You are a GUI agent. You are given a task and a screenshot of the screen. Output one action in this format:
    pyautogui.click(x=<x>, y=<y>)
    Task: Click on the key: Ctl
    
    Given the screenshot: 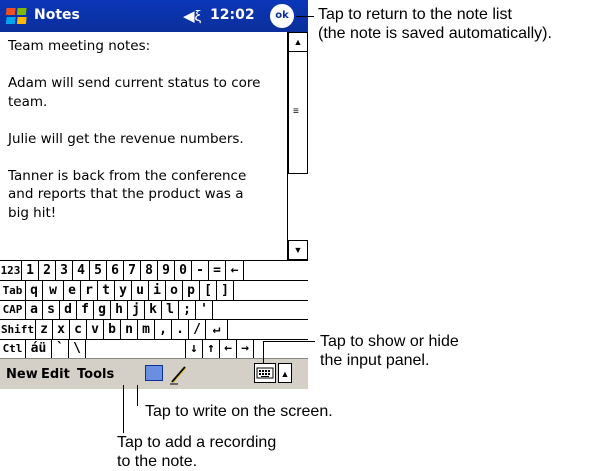 What is the action you would take?
    pyautogui.click(x=13, y=348)
    